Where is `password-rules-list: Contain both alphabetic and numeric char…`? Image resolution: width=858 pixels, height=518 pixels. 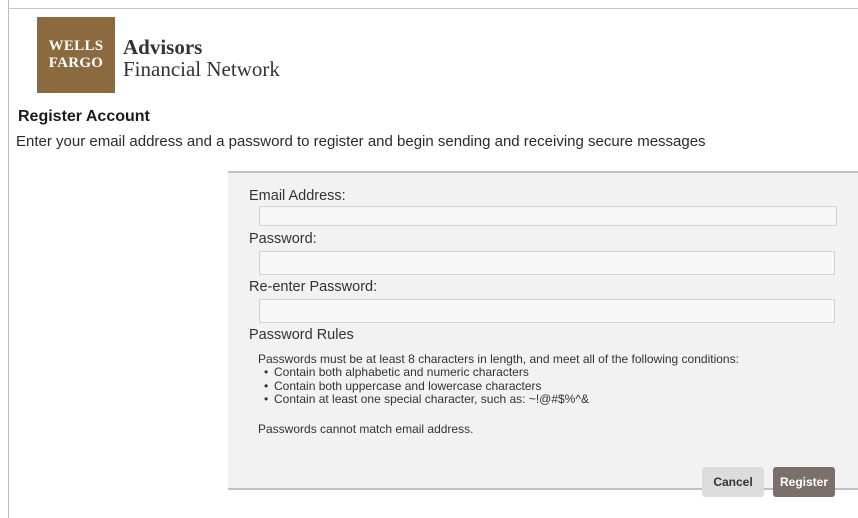 password-rules-list: Contain both alphabetic and numeric char… is located at coordinates (423, 386).